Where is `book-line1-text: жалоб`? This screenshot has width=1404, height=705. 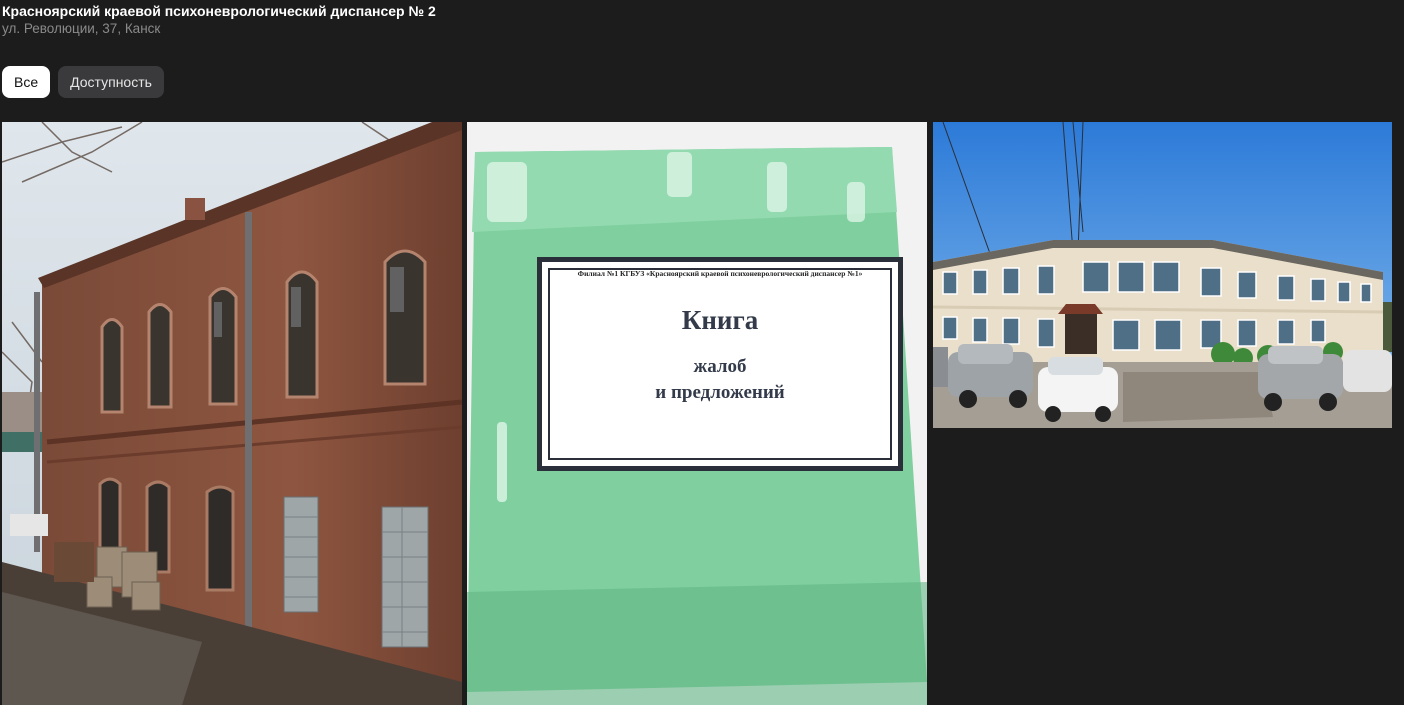
book-line1-text: жалоб is located at coordinates (719, 366).